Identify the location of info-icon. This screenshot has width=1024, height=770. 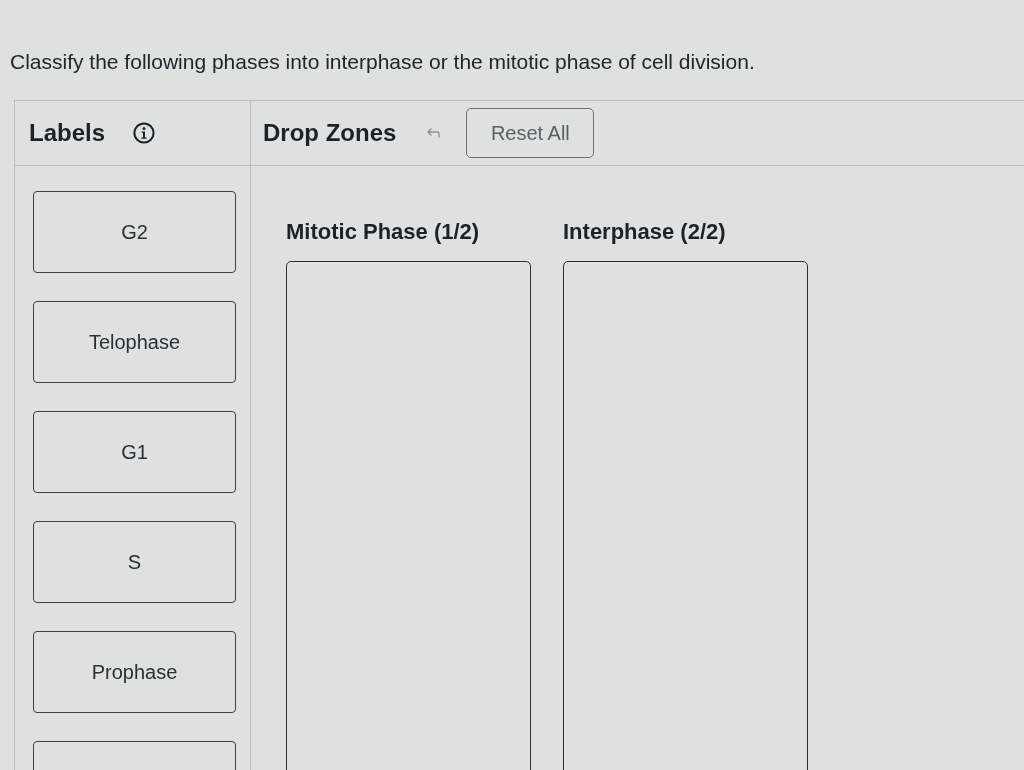
(144, 133).